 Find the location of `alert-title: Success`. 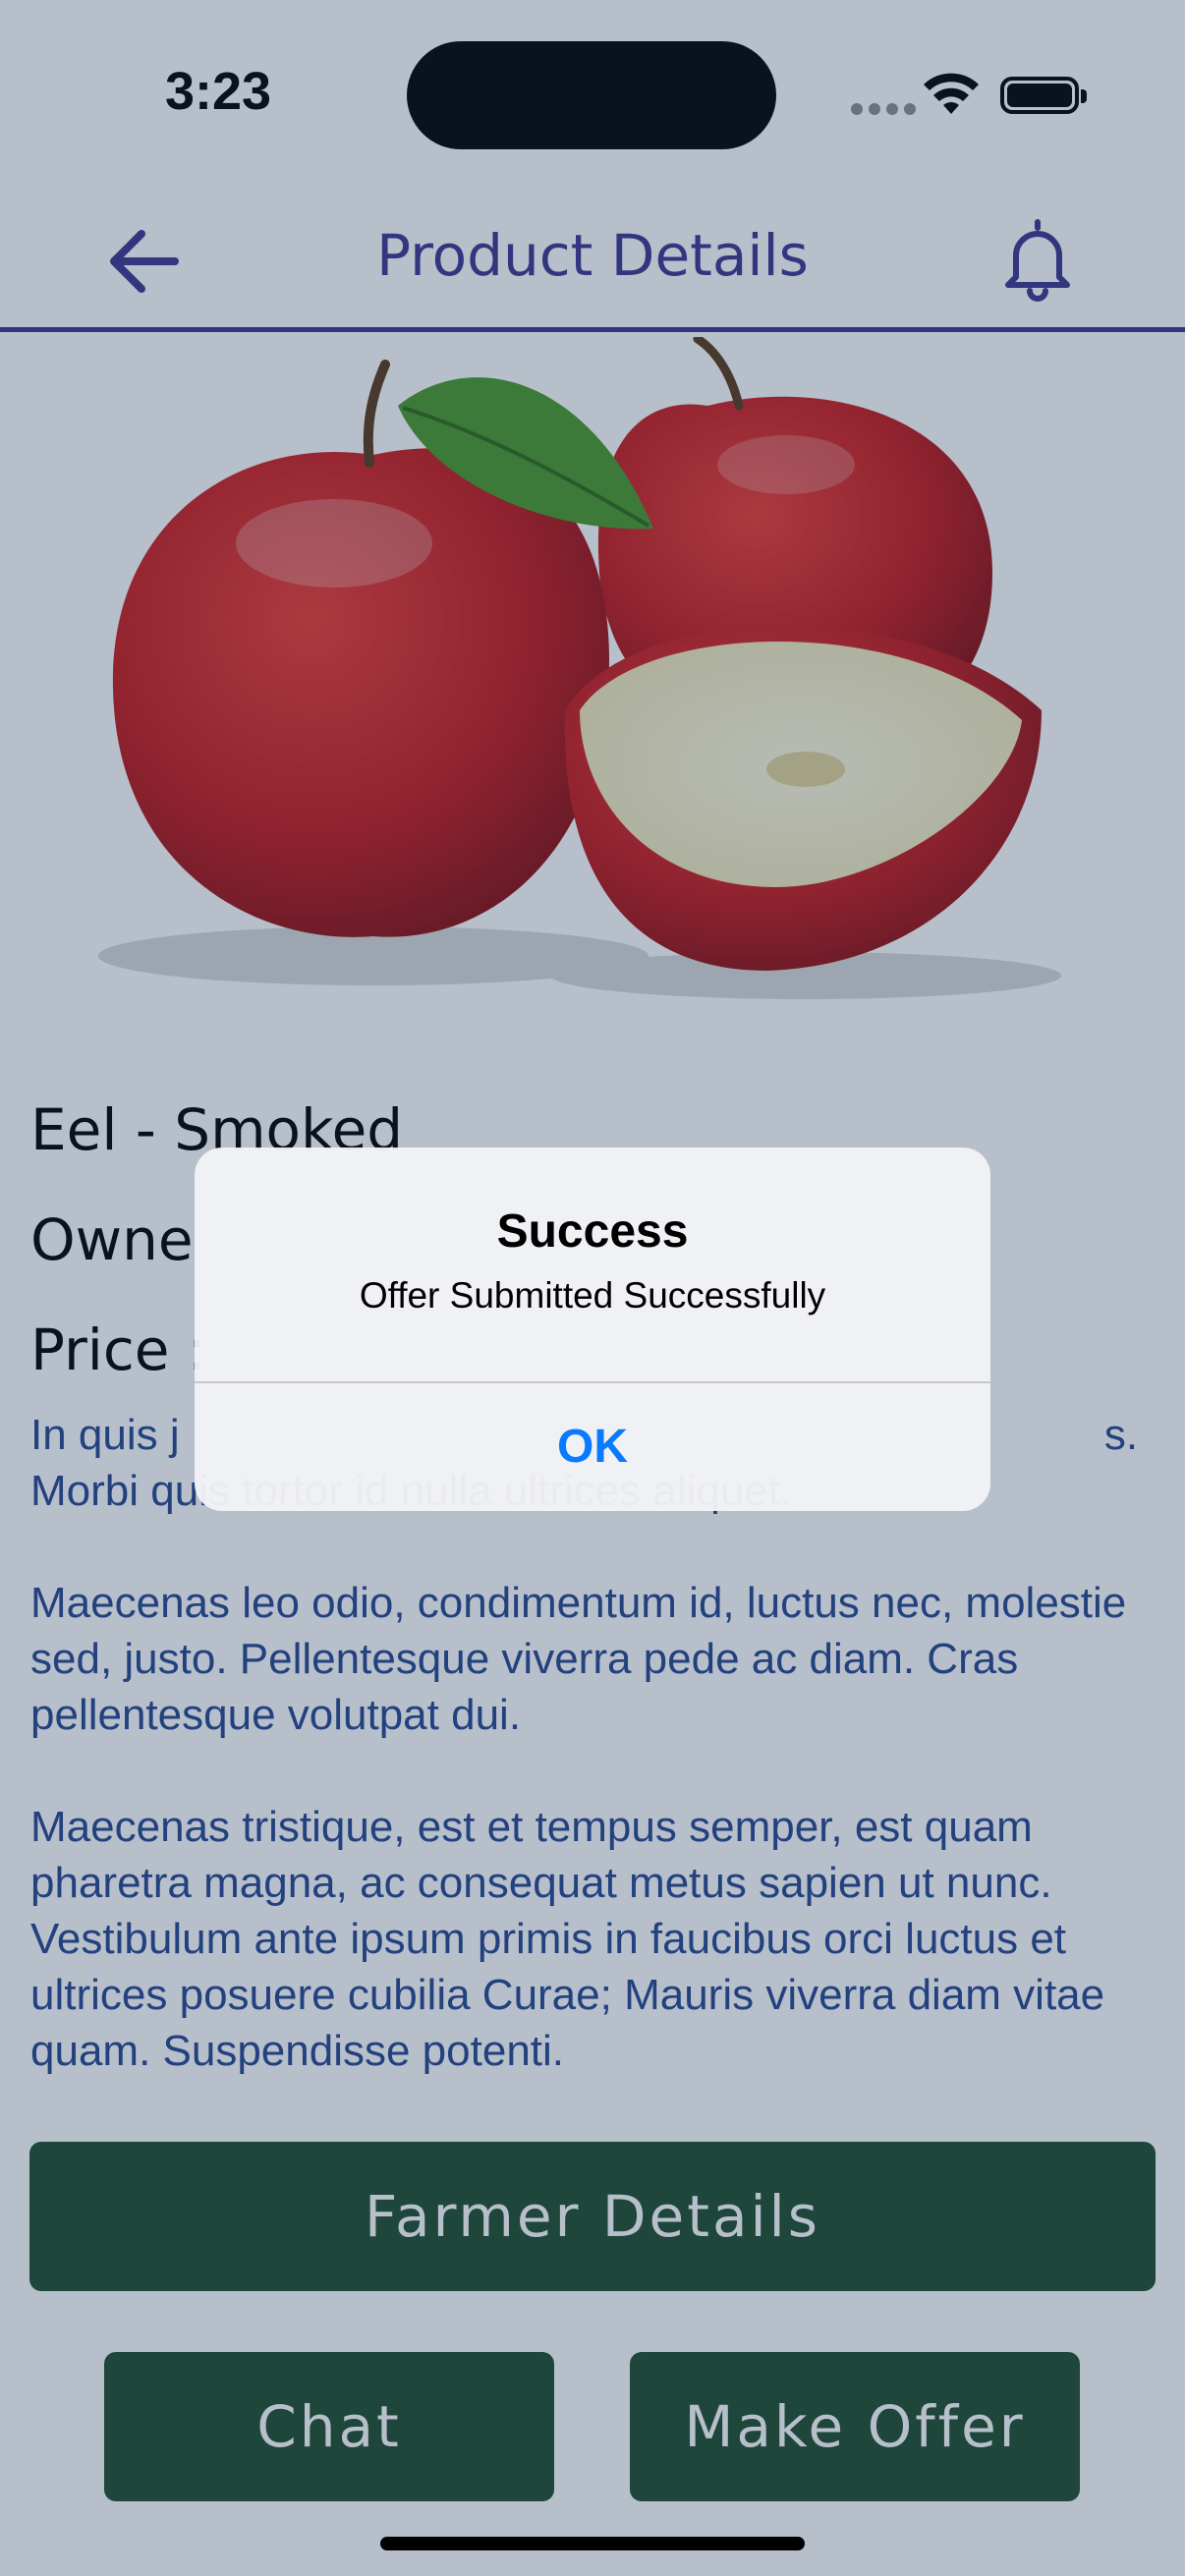

alert-title: Success is located at coordinates (592, 1231).